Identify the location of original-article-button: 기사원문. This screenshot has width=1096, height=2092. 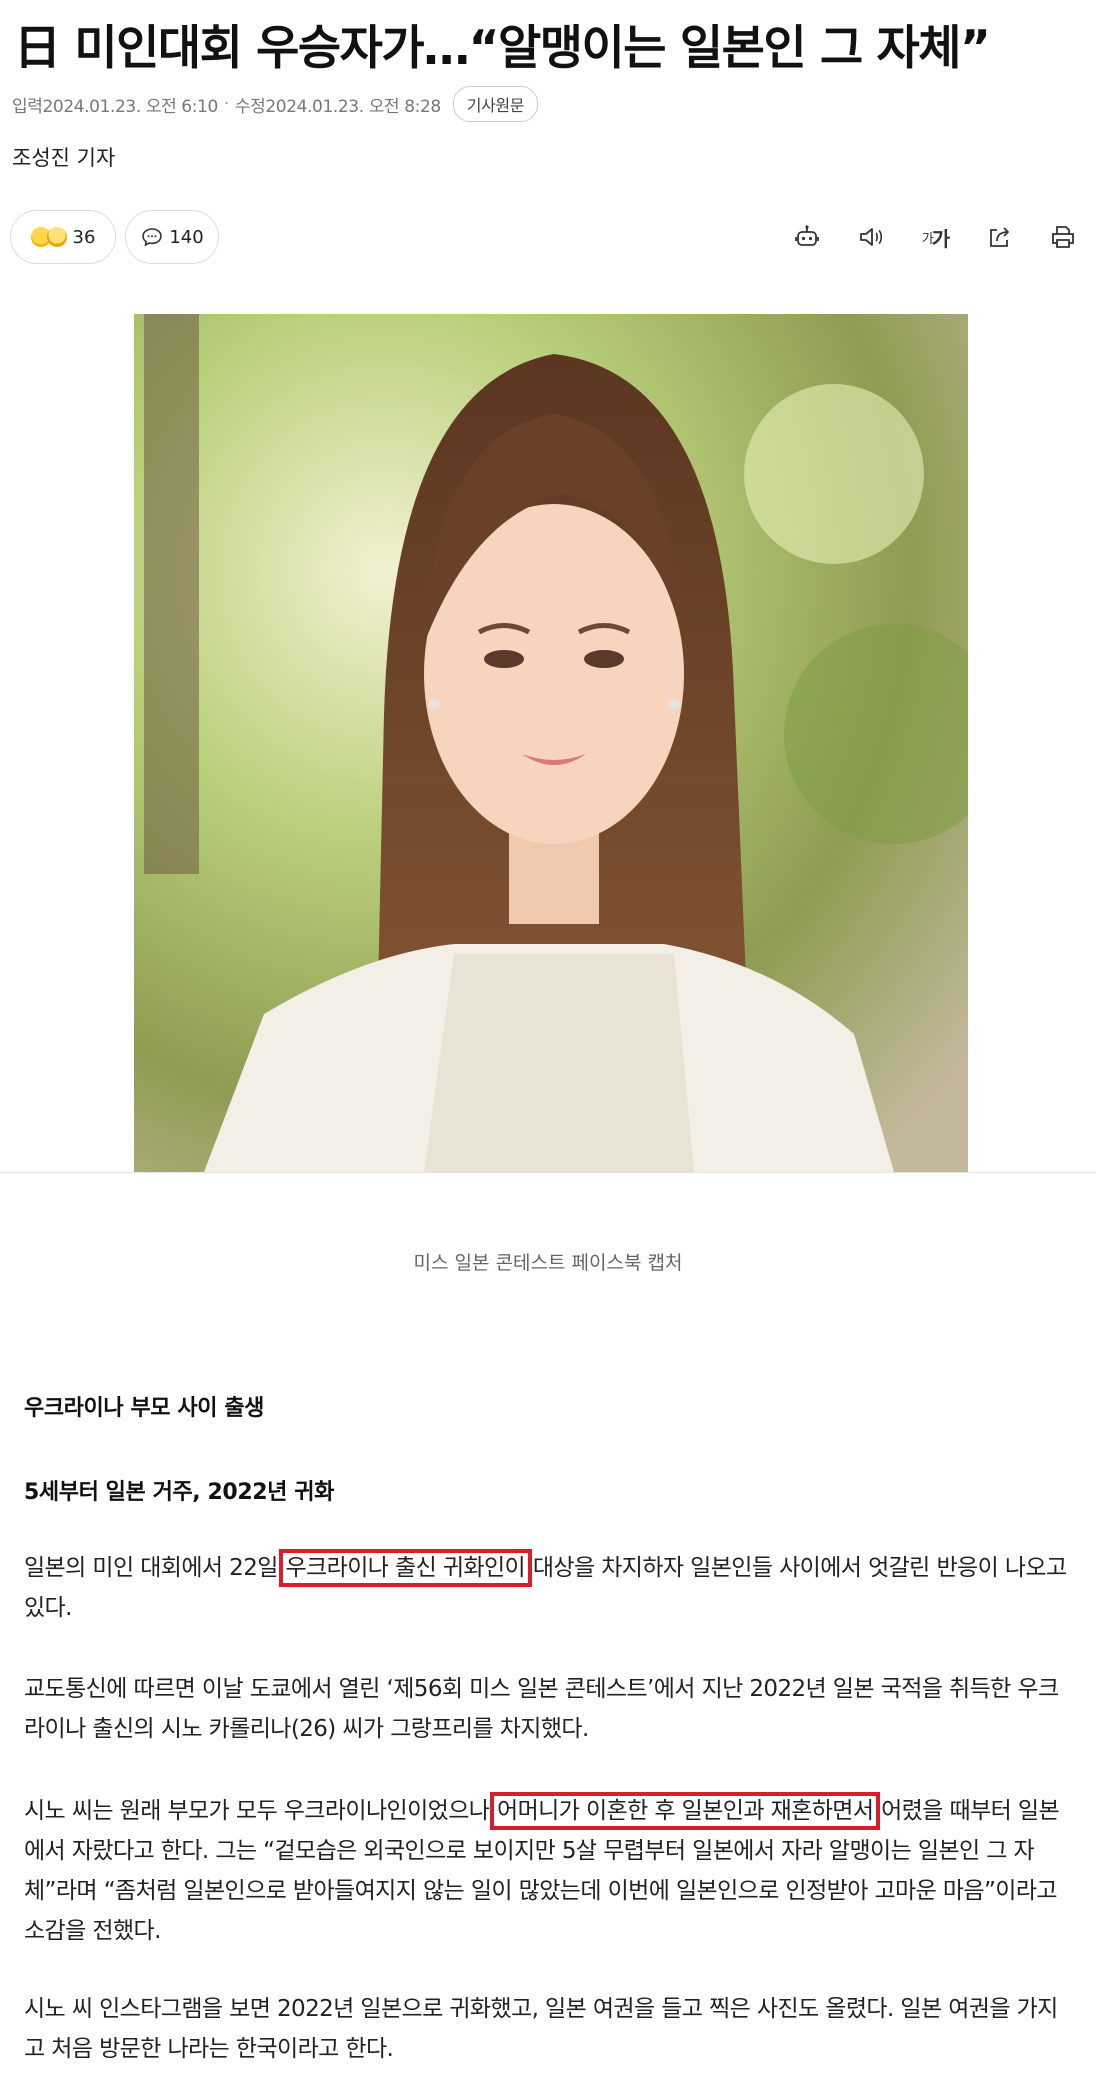
(495, 104).